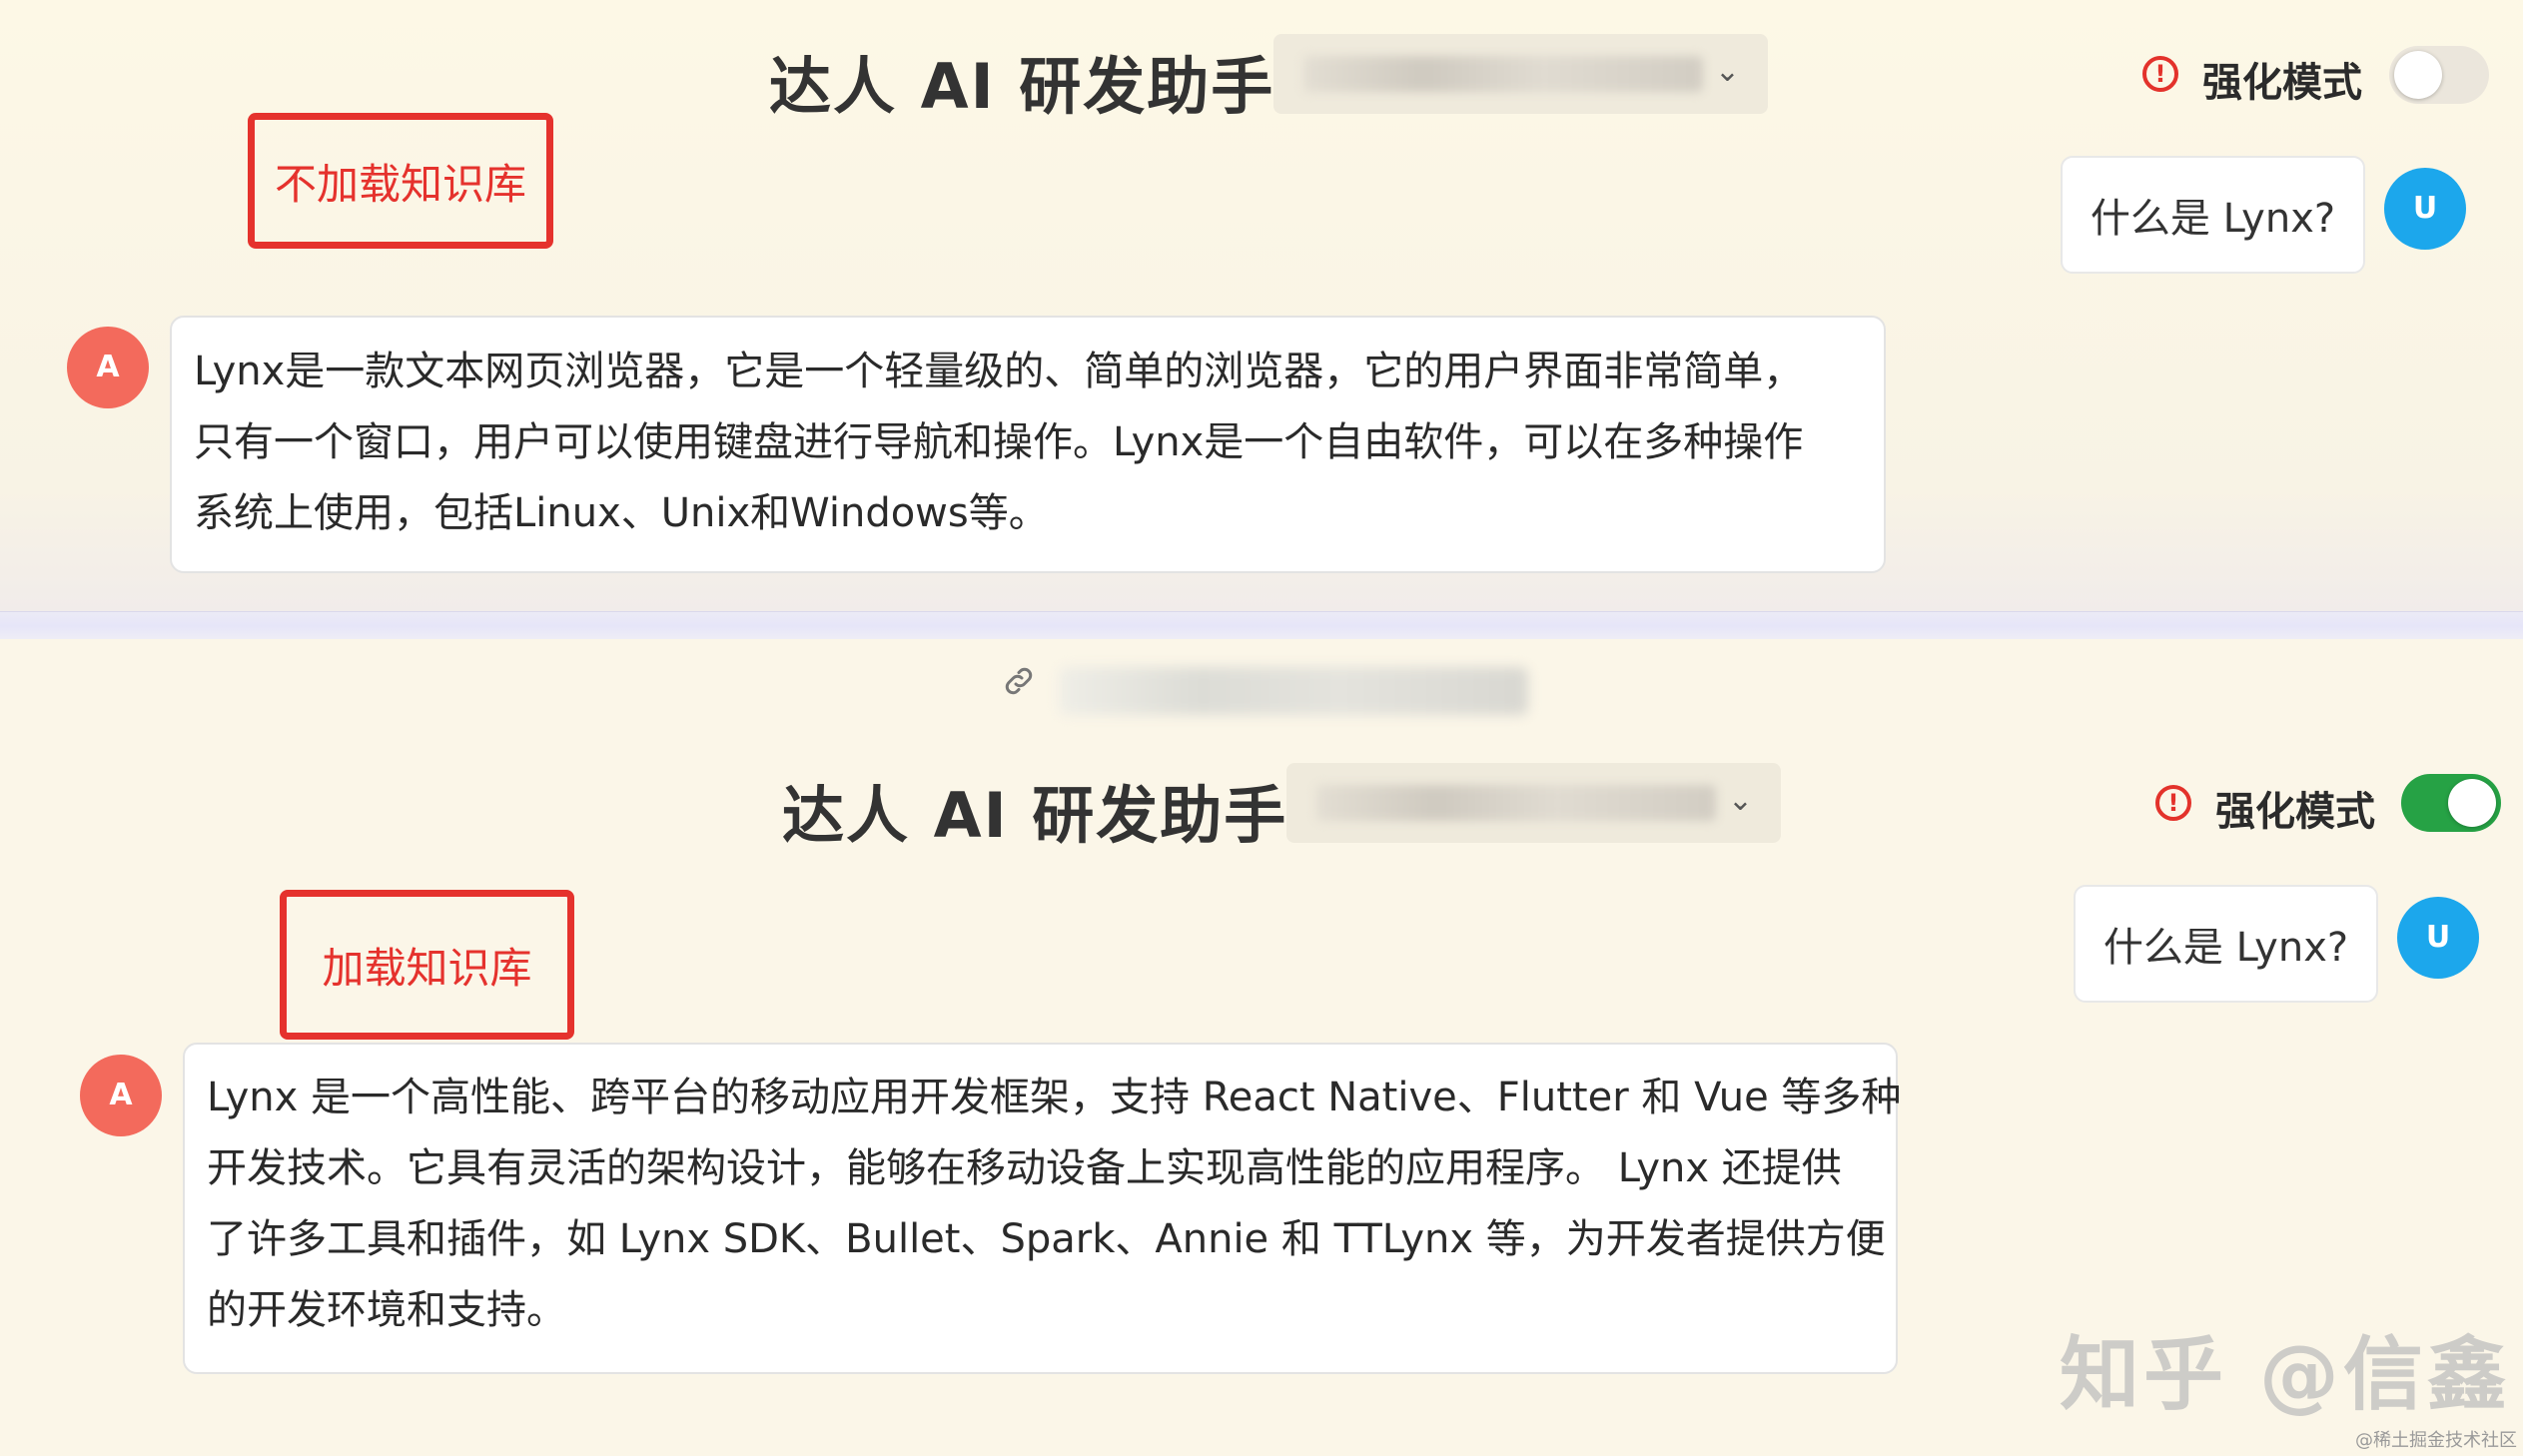 The width and height of the screenshot is (2523, 1456). What do you see at coordinates (427, 965) in the screenshot?
I see `annotation-knowledge-base: 加载知识库` at bounding box center [427, 965].